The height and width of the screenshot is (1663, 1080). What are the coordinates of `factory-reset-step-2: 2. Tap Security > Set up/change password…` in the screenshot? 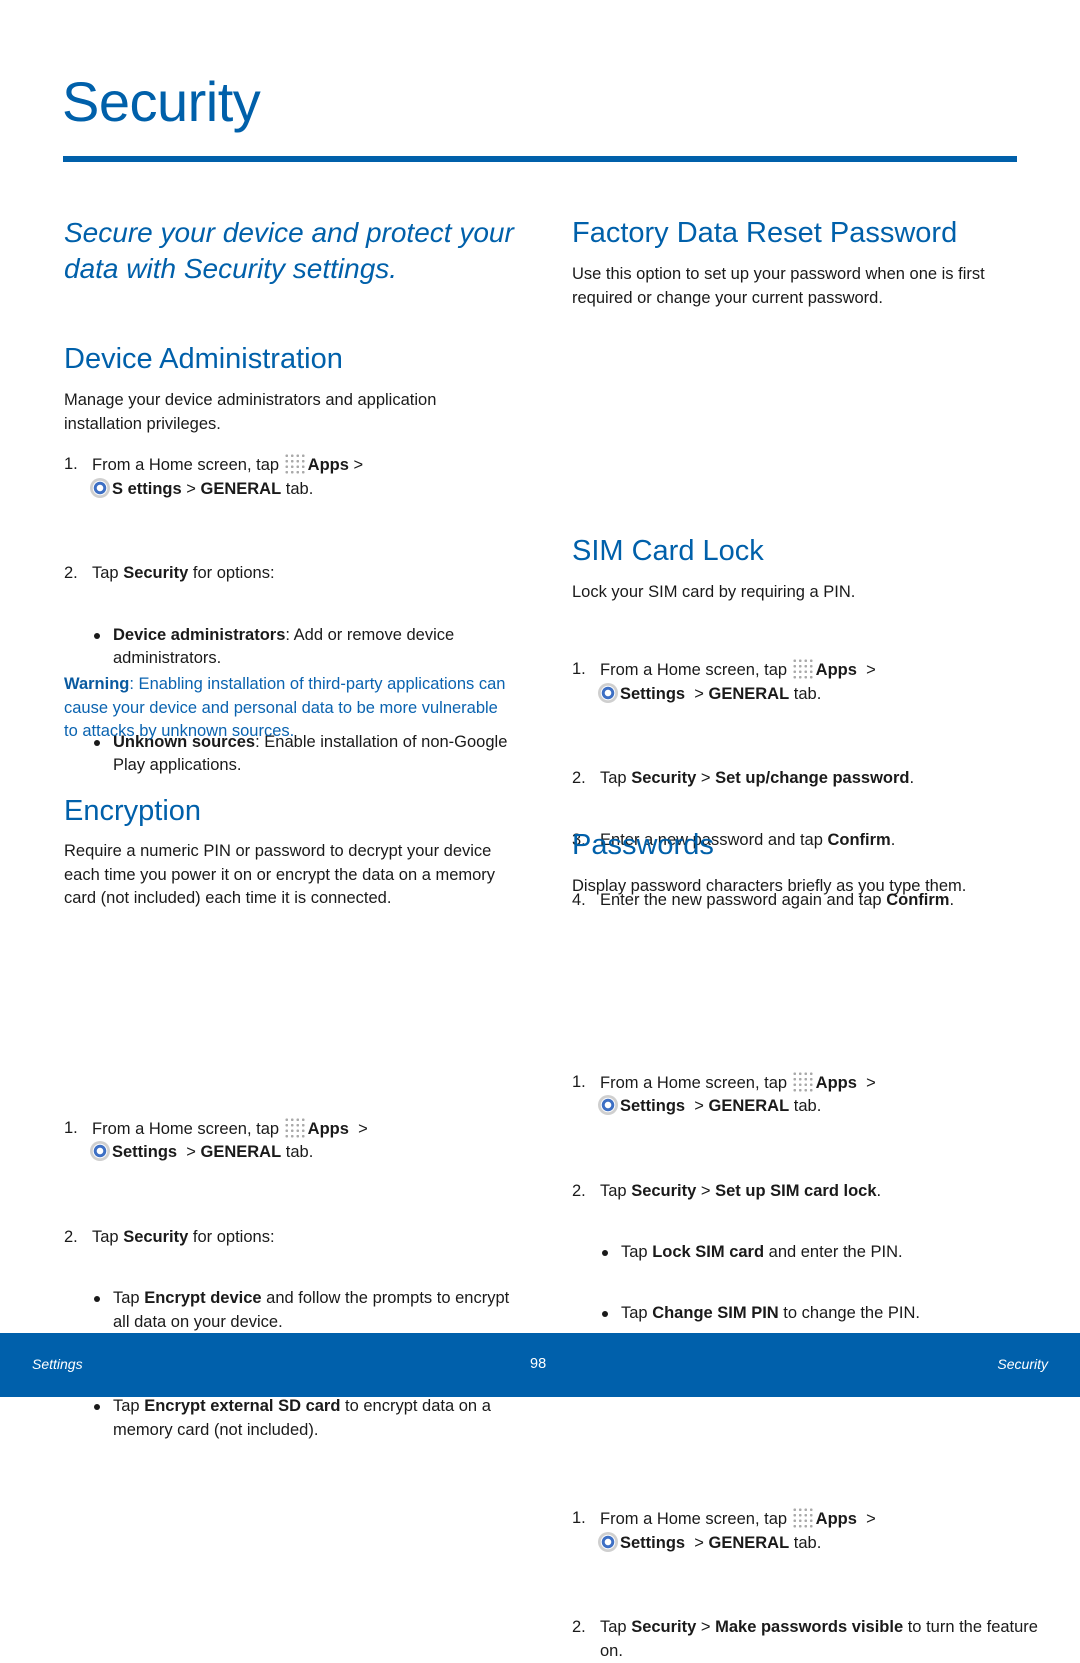 It's located at (743, 778).